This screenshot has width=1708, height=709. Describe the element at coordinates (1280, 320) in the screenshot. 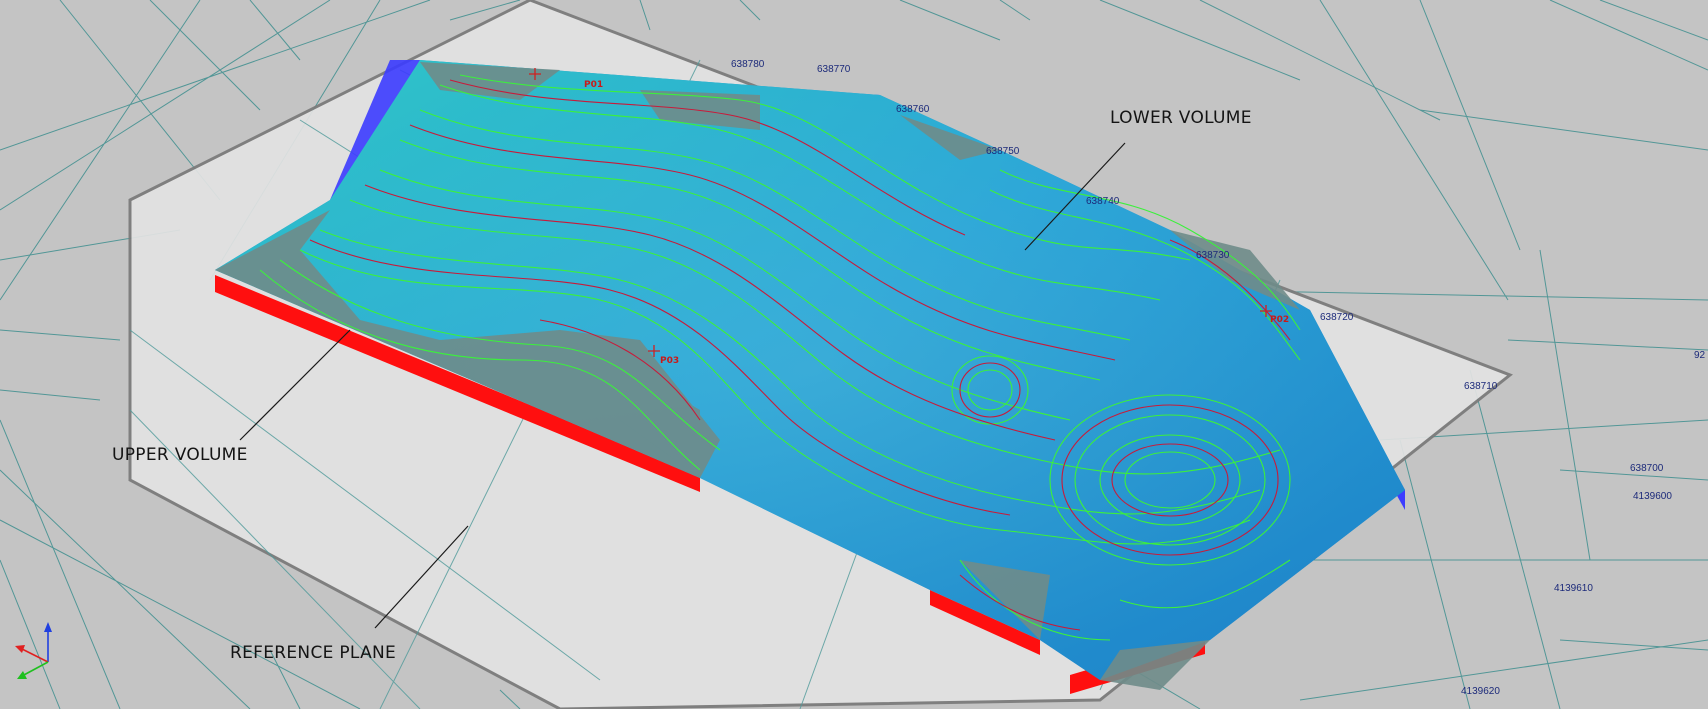

I see `point-p02-label: P02` at that location.